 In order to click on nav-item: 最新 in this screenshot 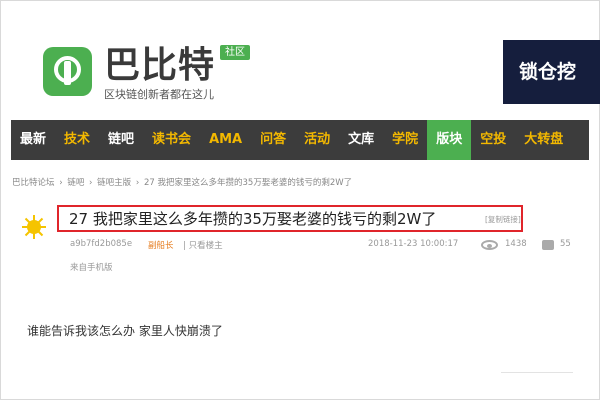, I will do `click(33, 140)`.